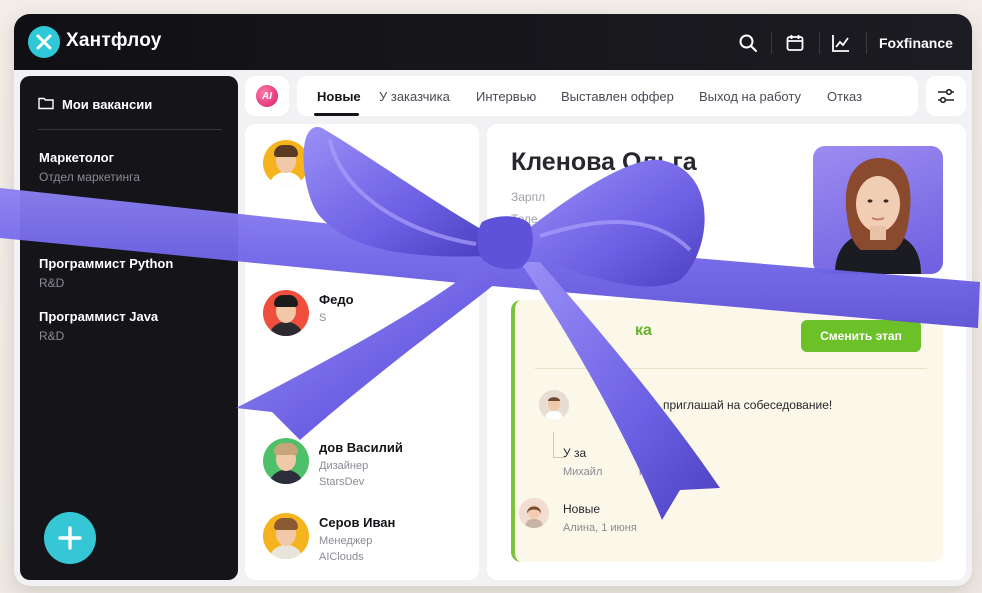 The height and width of the screenshot is (593, 982). What do you see at coordinates (493, 42) in the screenshot?
I see `top-bar: Хантфлоу Foxfinance` at bounding box center [493, 42].